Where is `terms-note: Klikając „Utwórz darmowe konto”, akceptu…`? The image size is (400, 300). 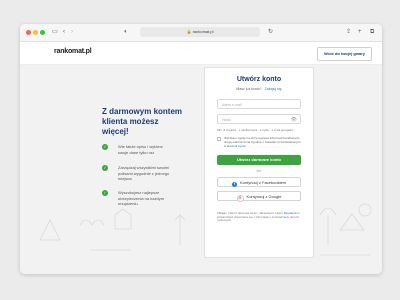 terms-note: Klikając „Utwórz darmowe konto”, akceptu… is located at coordinates (260, 217).